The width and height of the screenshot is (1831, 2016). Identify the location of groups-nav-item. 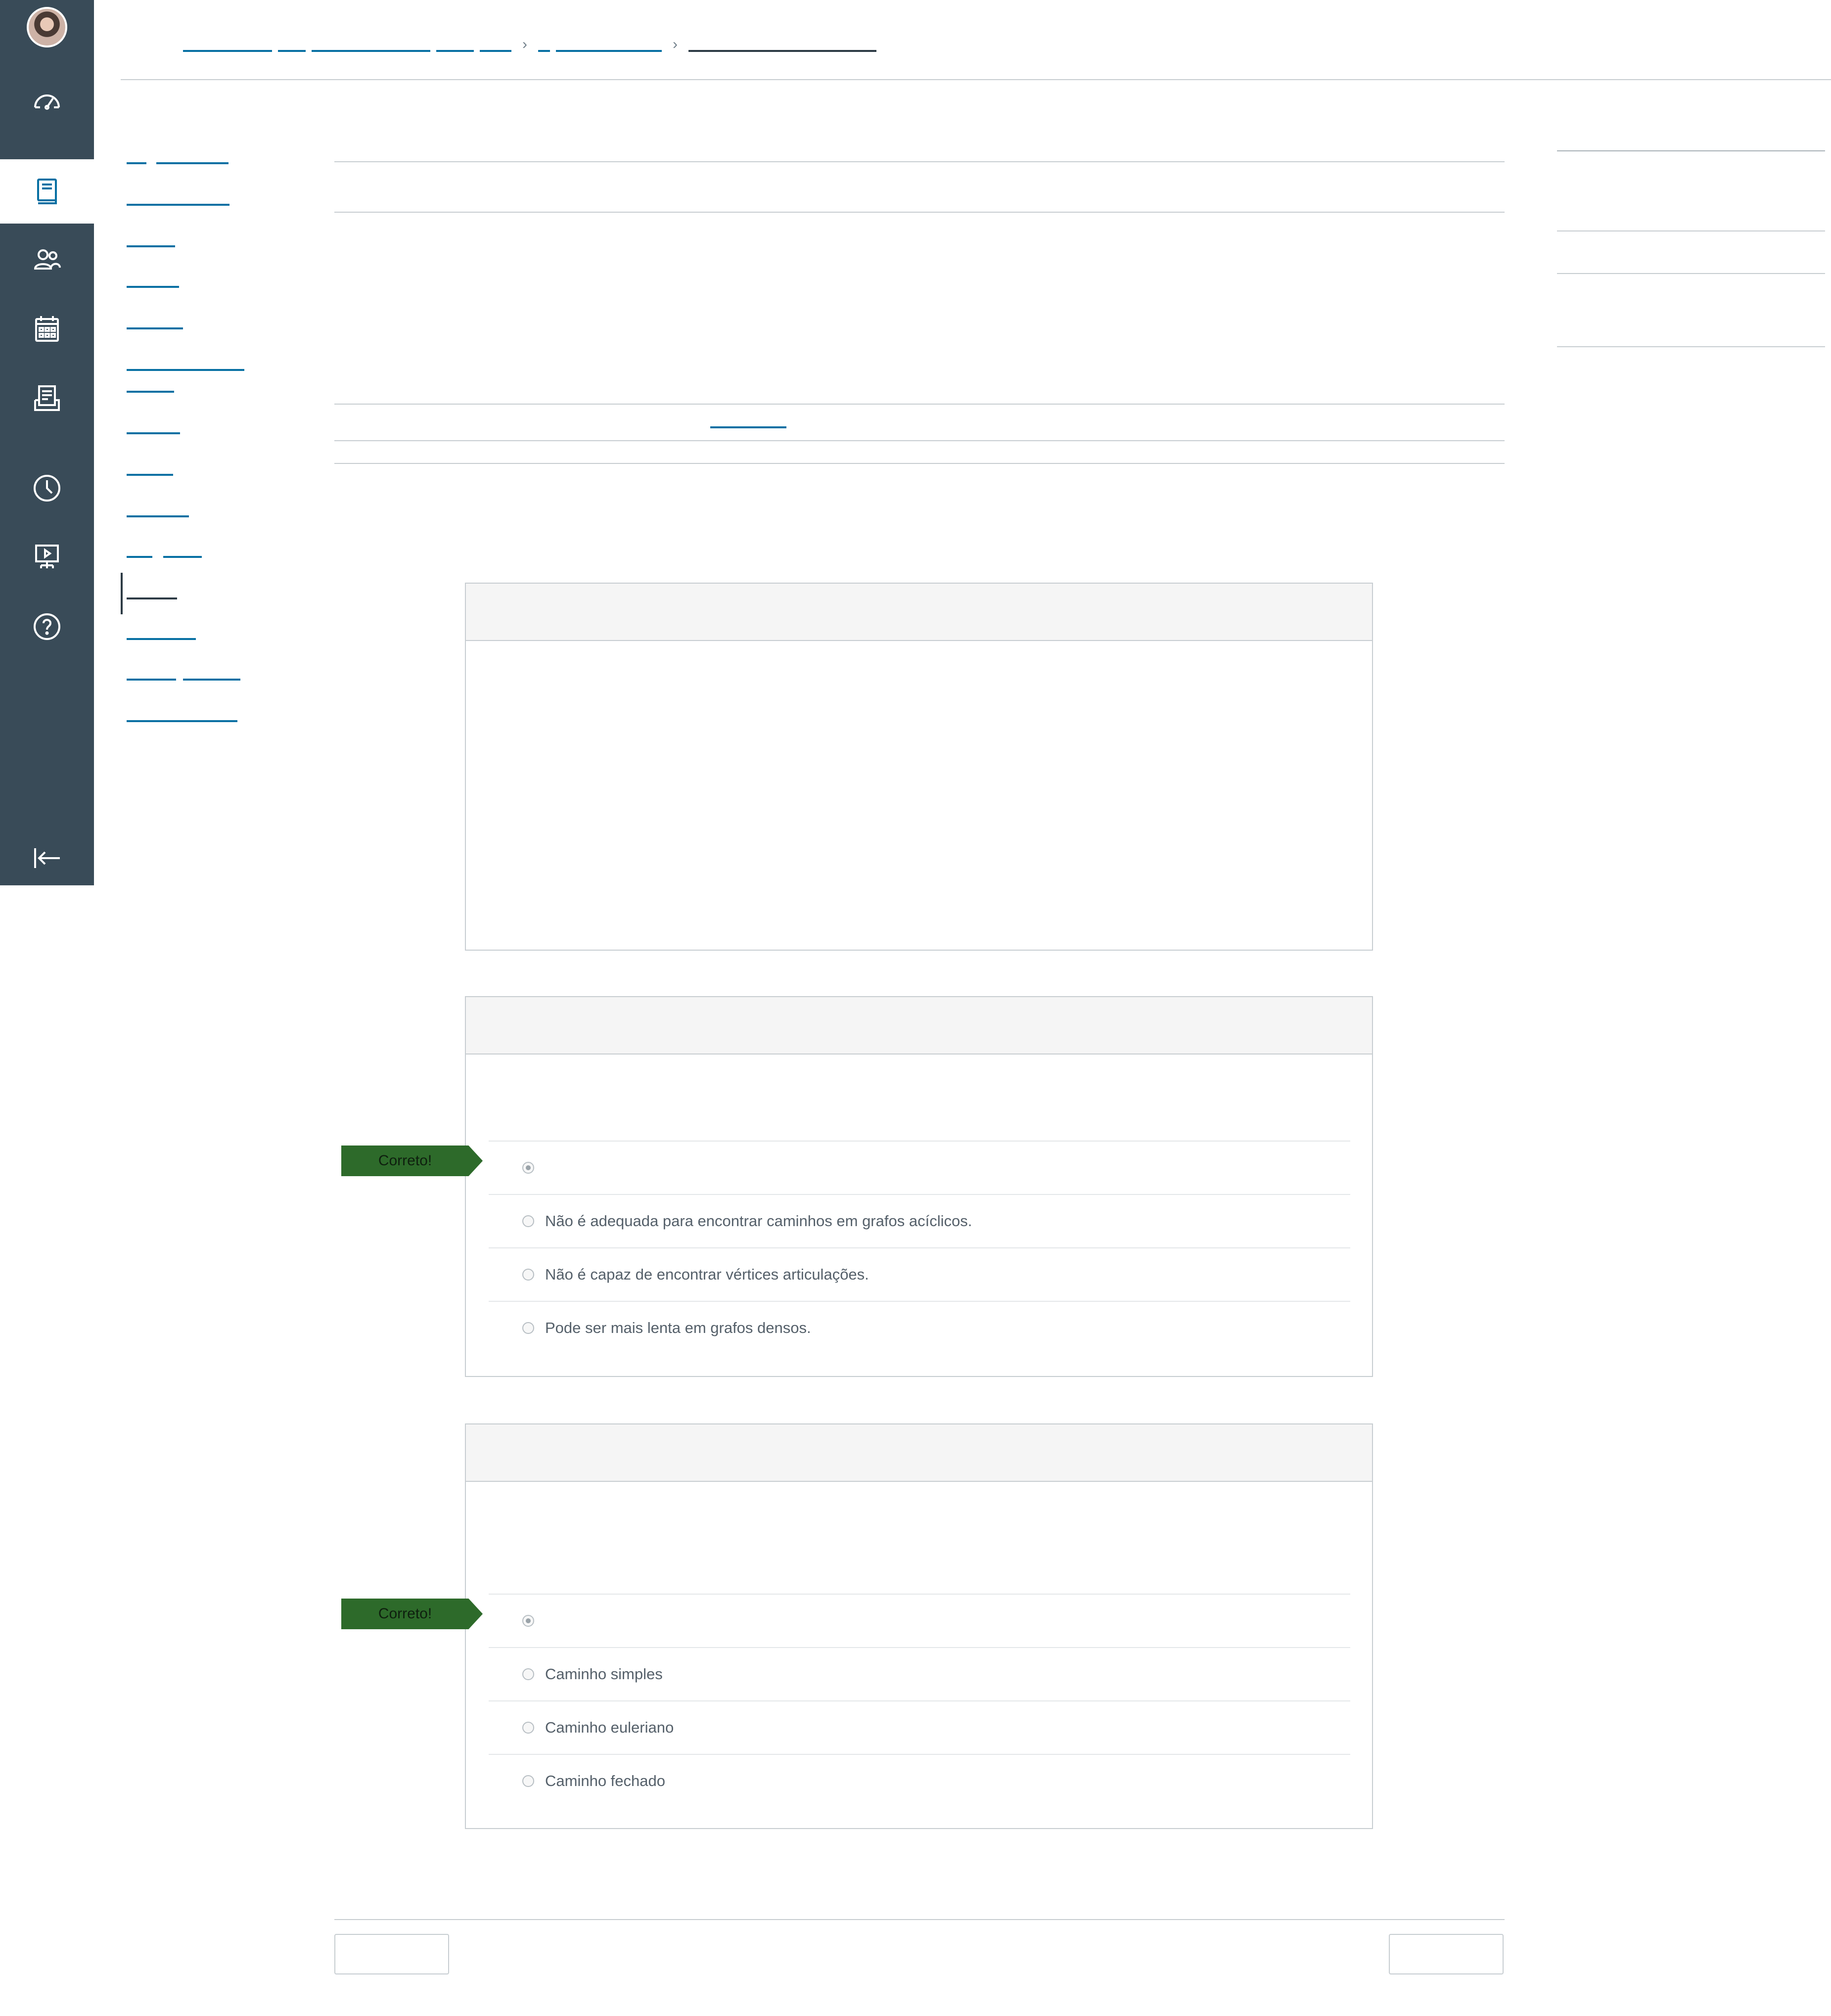
(47, 260).